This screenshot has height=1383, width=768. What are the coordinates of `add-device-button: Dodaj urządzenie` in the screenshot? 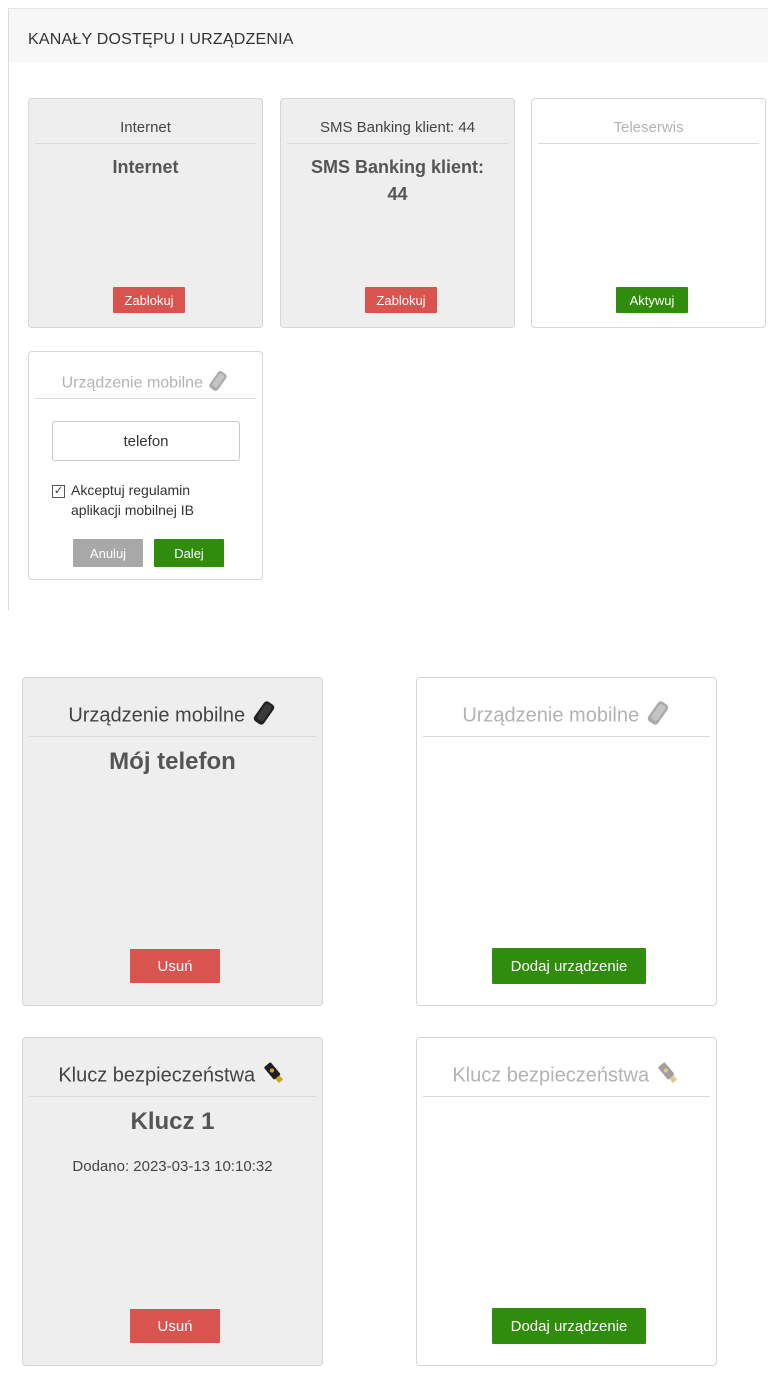 It's located at (569, 966).